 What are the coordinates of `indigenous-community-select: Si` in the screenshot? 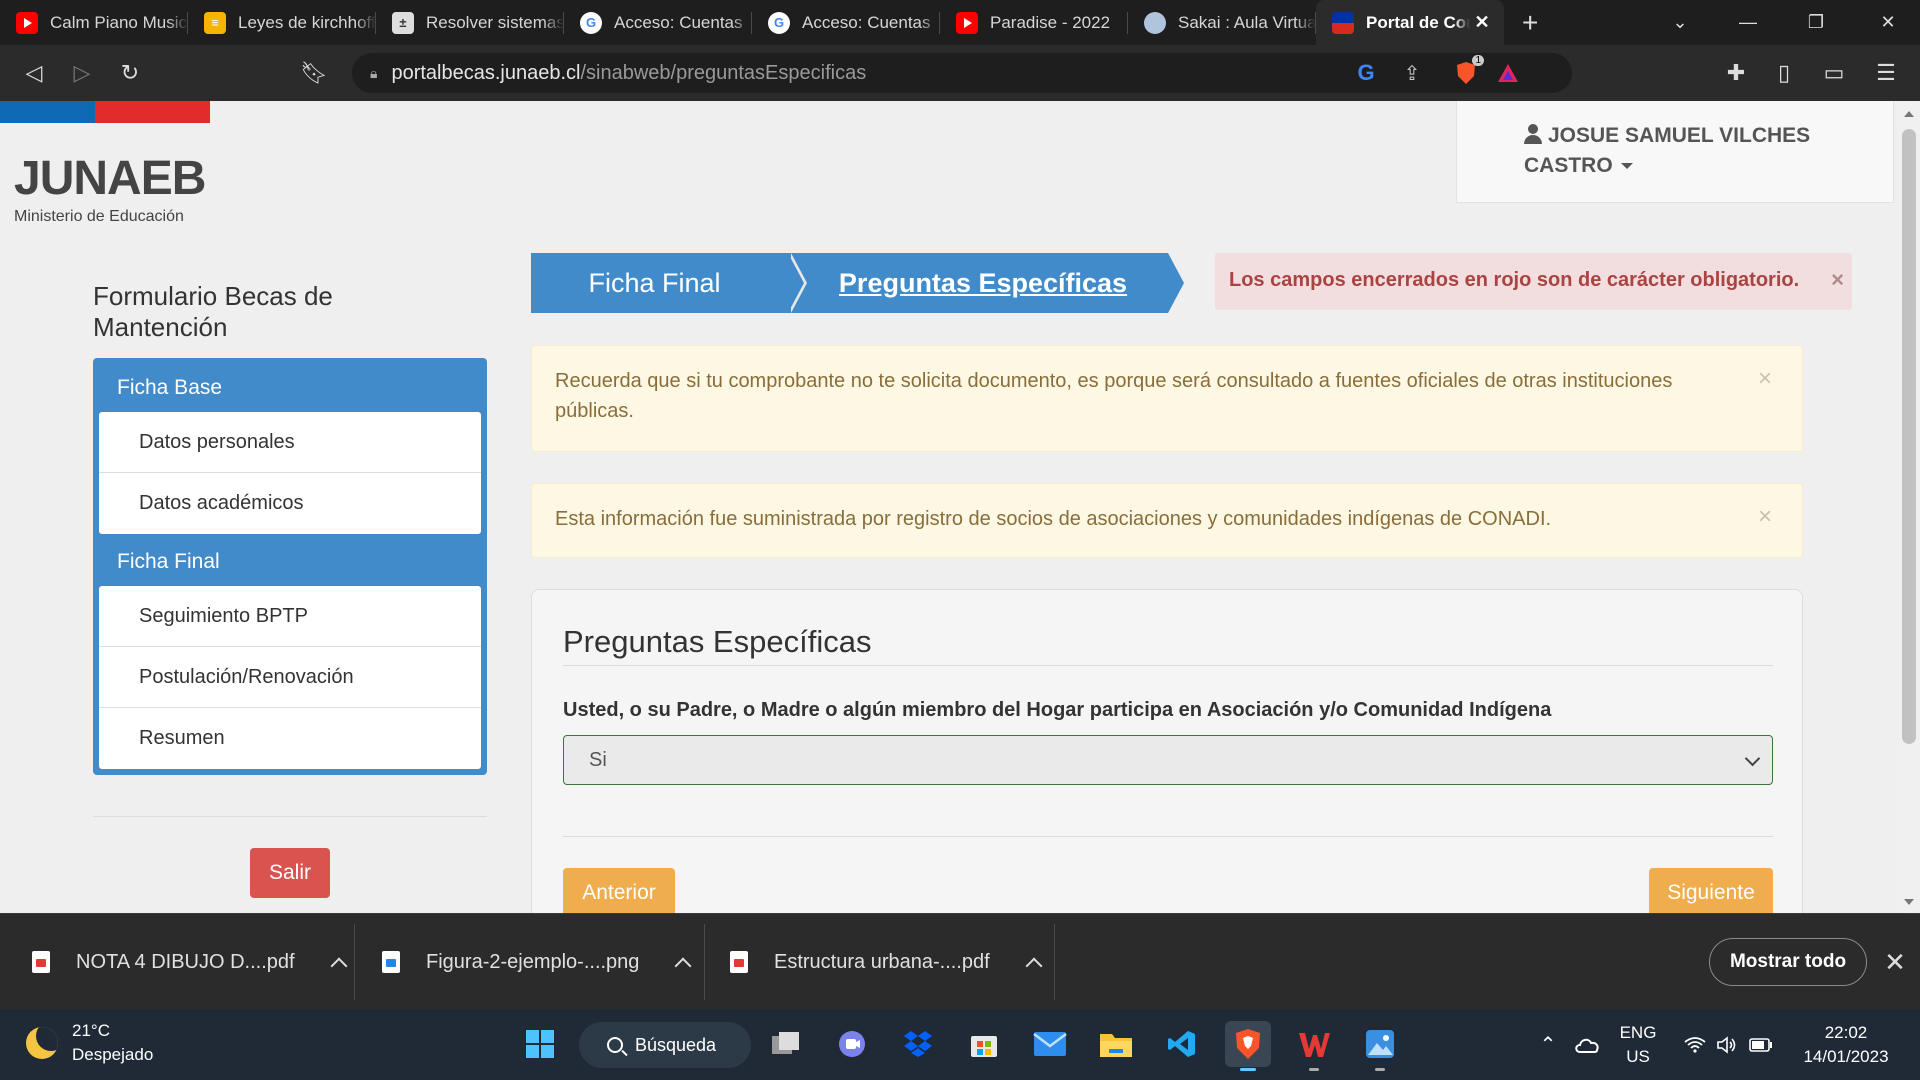 It's located at (1168, 760).